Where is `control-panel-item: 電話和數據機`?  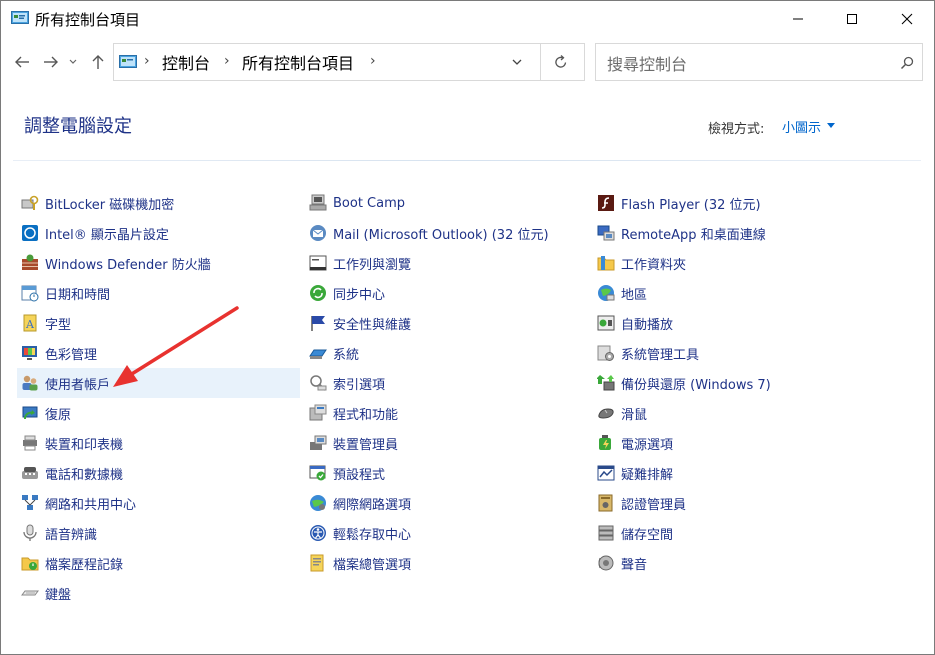
control-panel-item: 電話和數據機 is located at coordinates (158, 473).